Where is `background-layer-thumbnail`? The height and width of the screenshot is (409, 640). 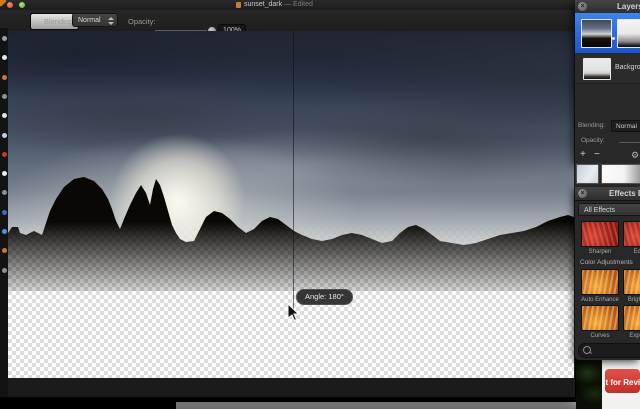
background-layer-thumbnail is located at coordinates (597, 69).